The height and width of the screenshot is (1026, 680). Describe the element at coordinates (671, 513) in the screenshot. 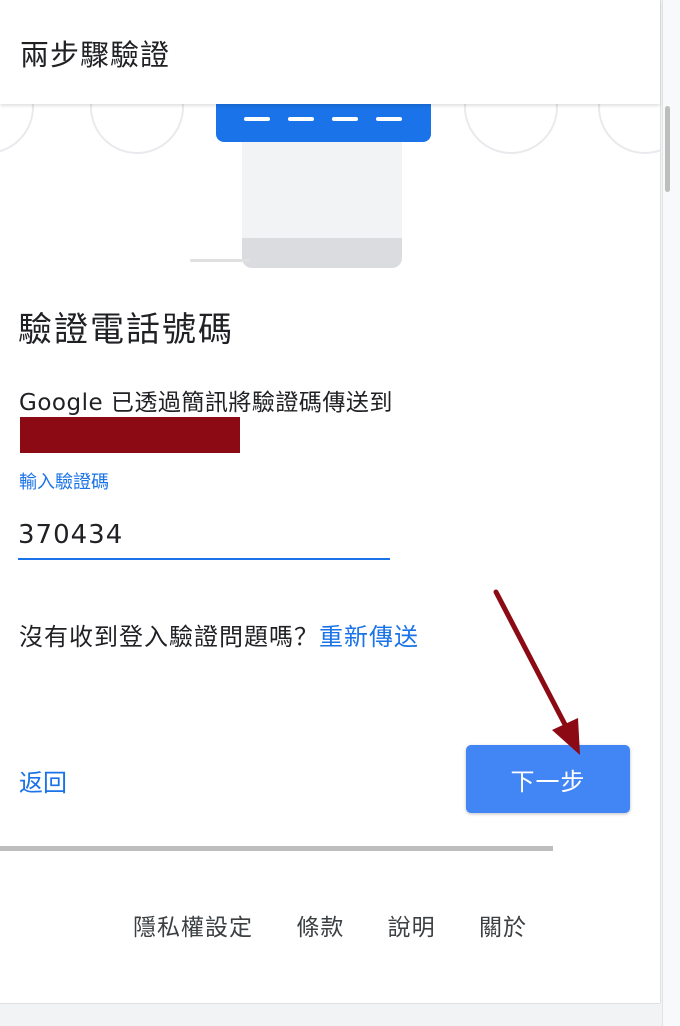

I see `background-window-edge` at that location.